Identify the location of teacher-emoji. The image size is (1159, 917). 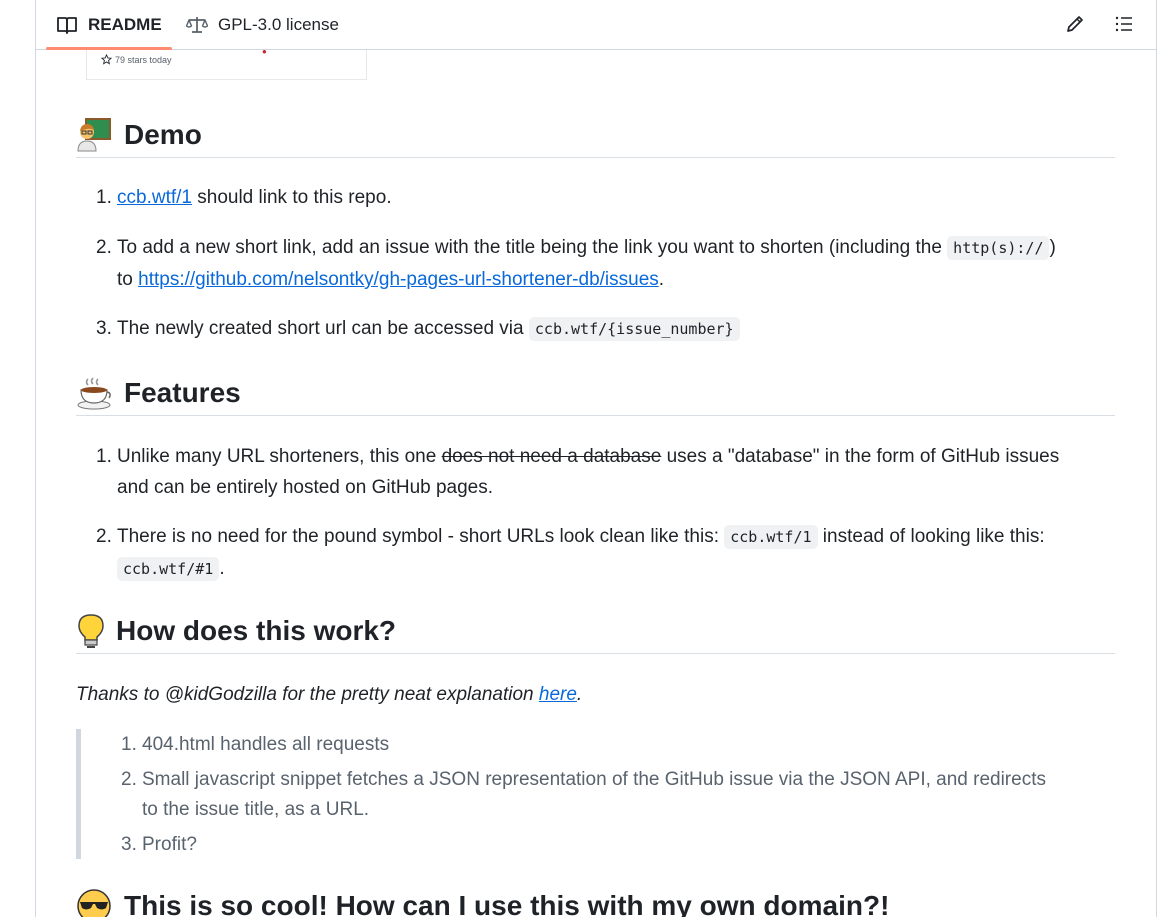
(94, 135).